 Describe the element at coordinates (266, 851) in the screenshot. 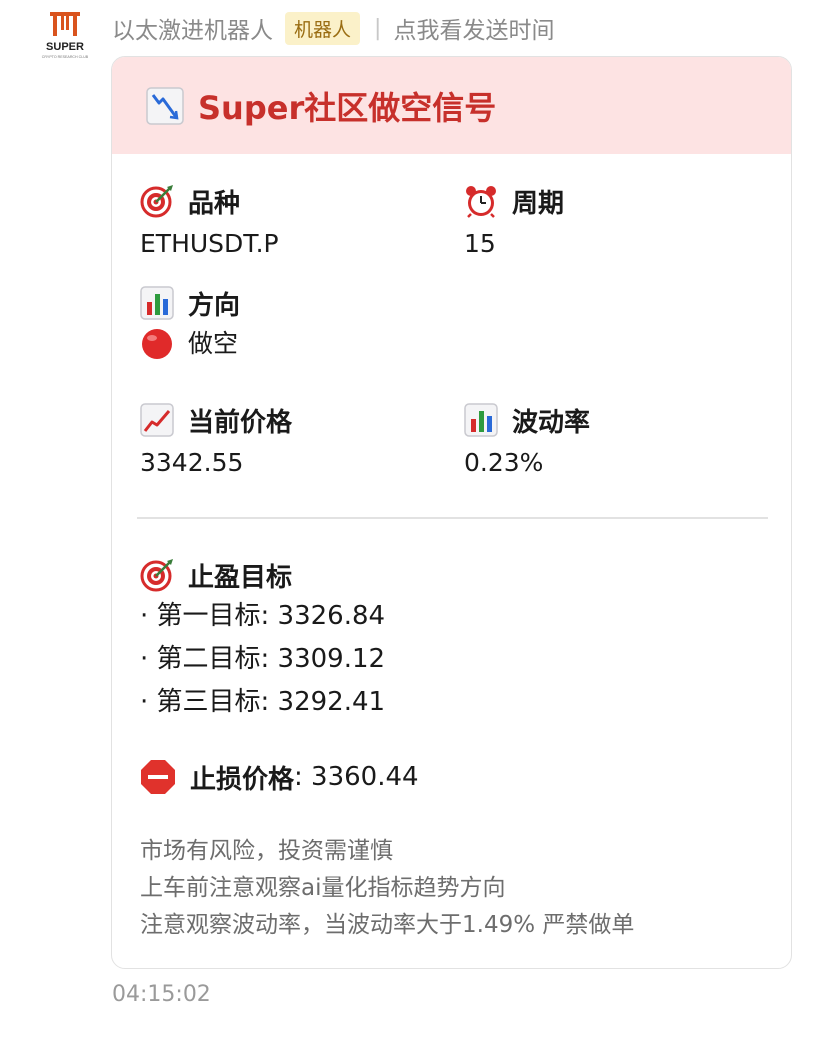

I see `disclaimer-line-1: 市场有风险，投资需谨慎` at that location.